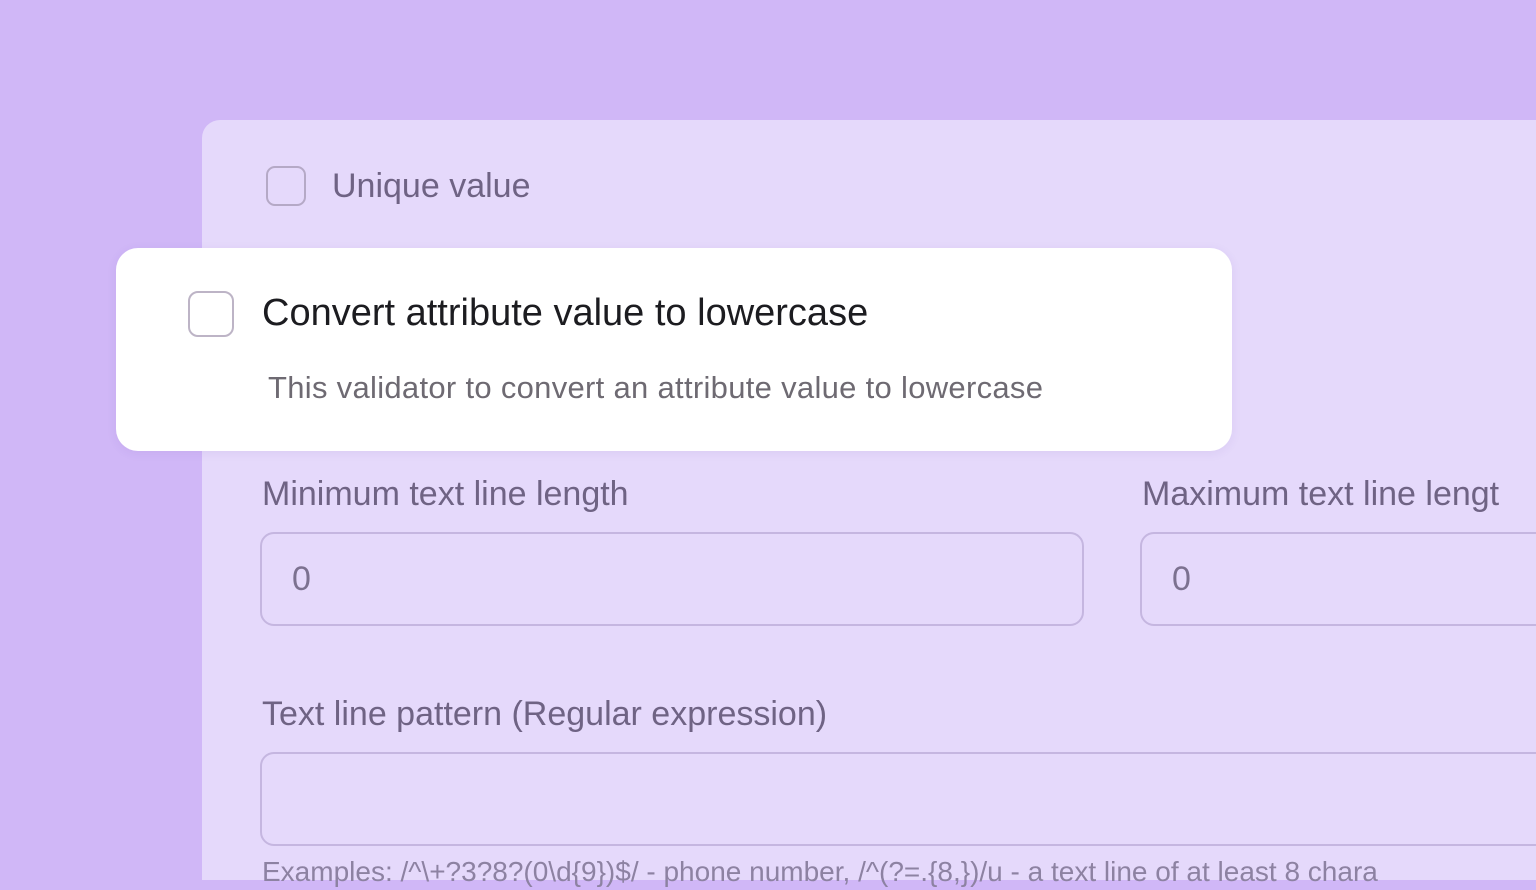 The height and width of the screenshot is (890, 1536). Describe the element at coordinates (1181, 579) in the screenshot. I see `max-length-value: 0` at that location.